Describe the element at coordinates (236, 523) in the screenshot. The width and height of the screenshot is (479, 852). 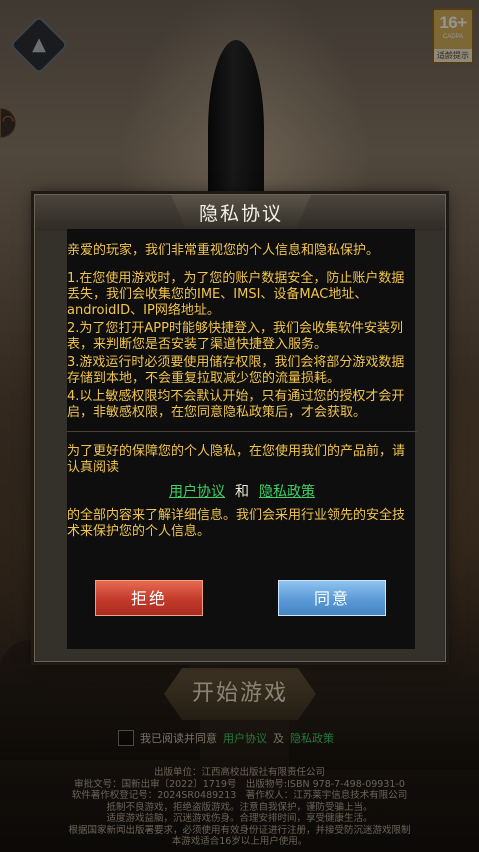
I see `closing-text: 的全部内容来了解详细信息。我们会采用行业领先的安全技术来保护您的个人信息。` at that location.